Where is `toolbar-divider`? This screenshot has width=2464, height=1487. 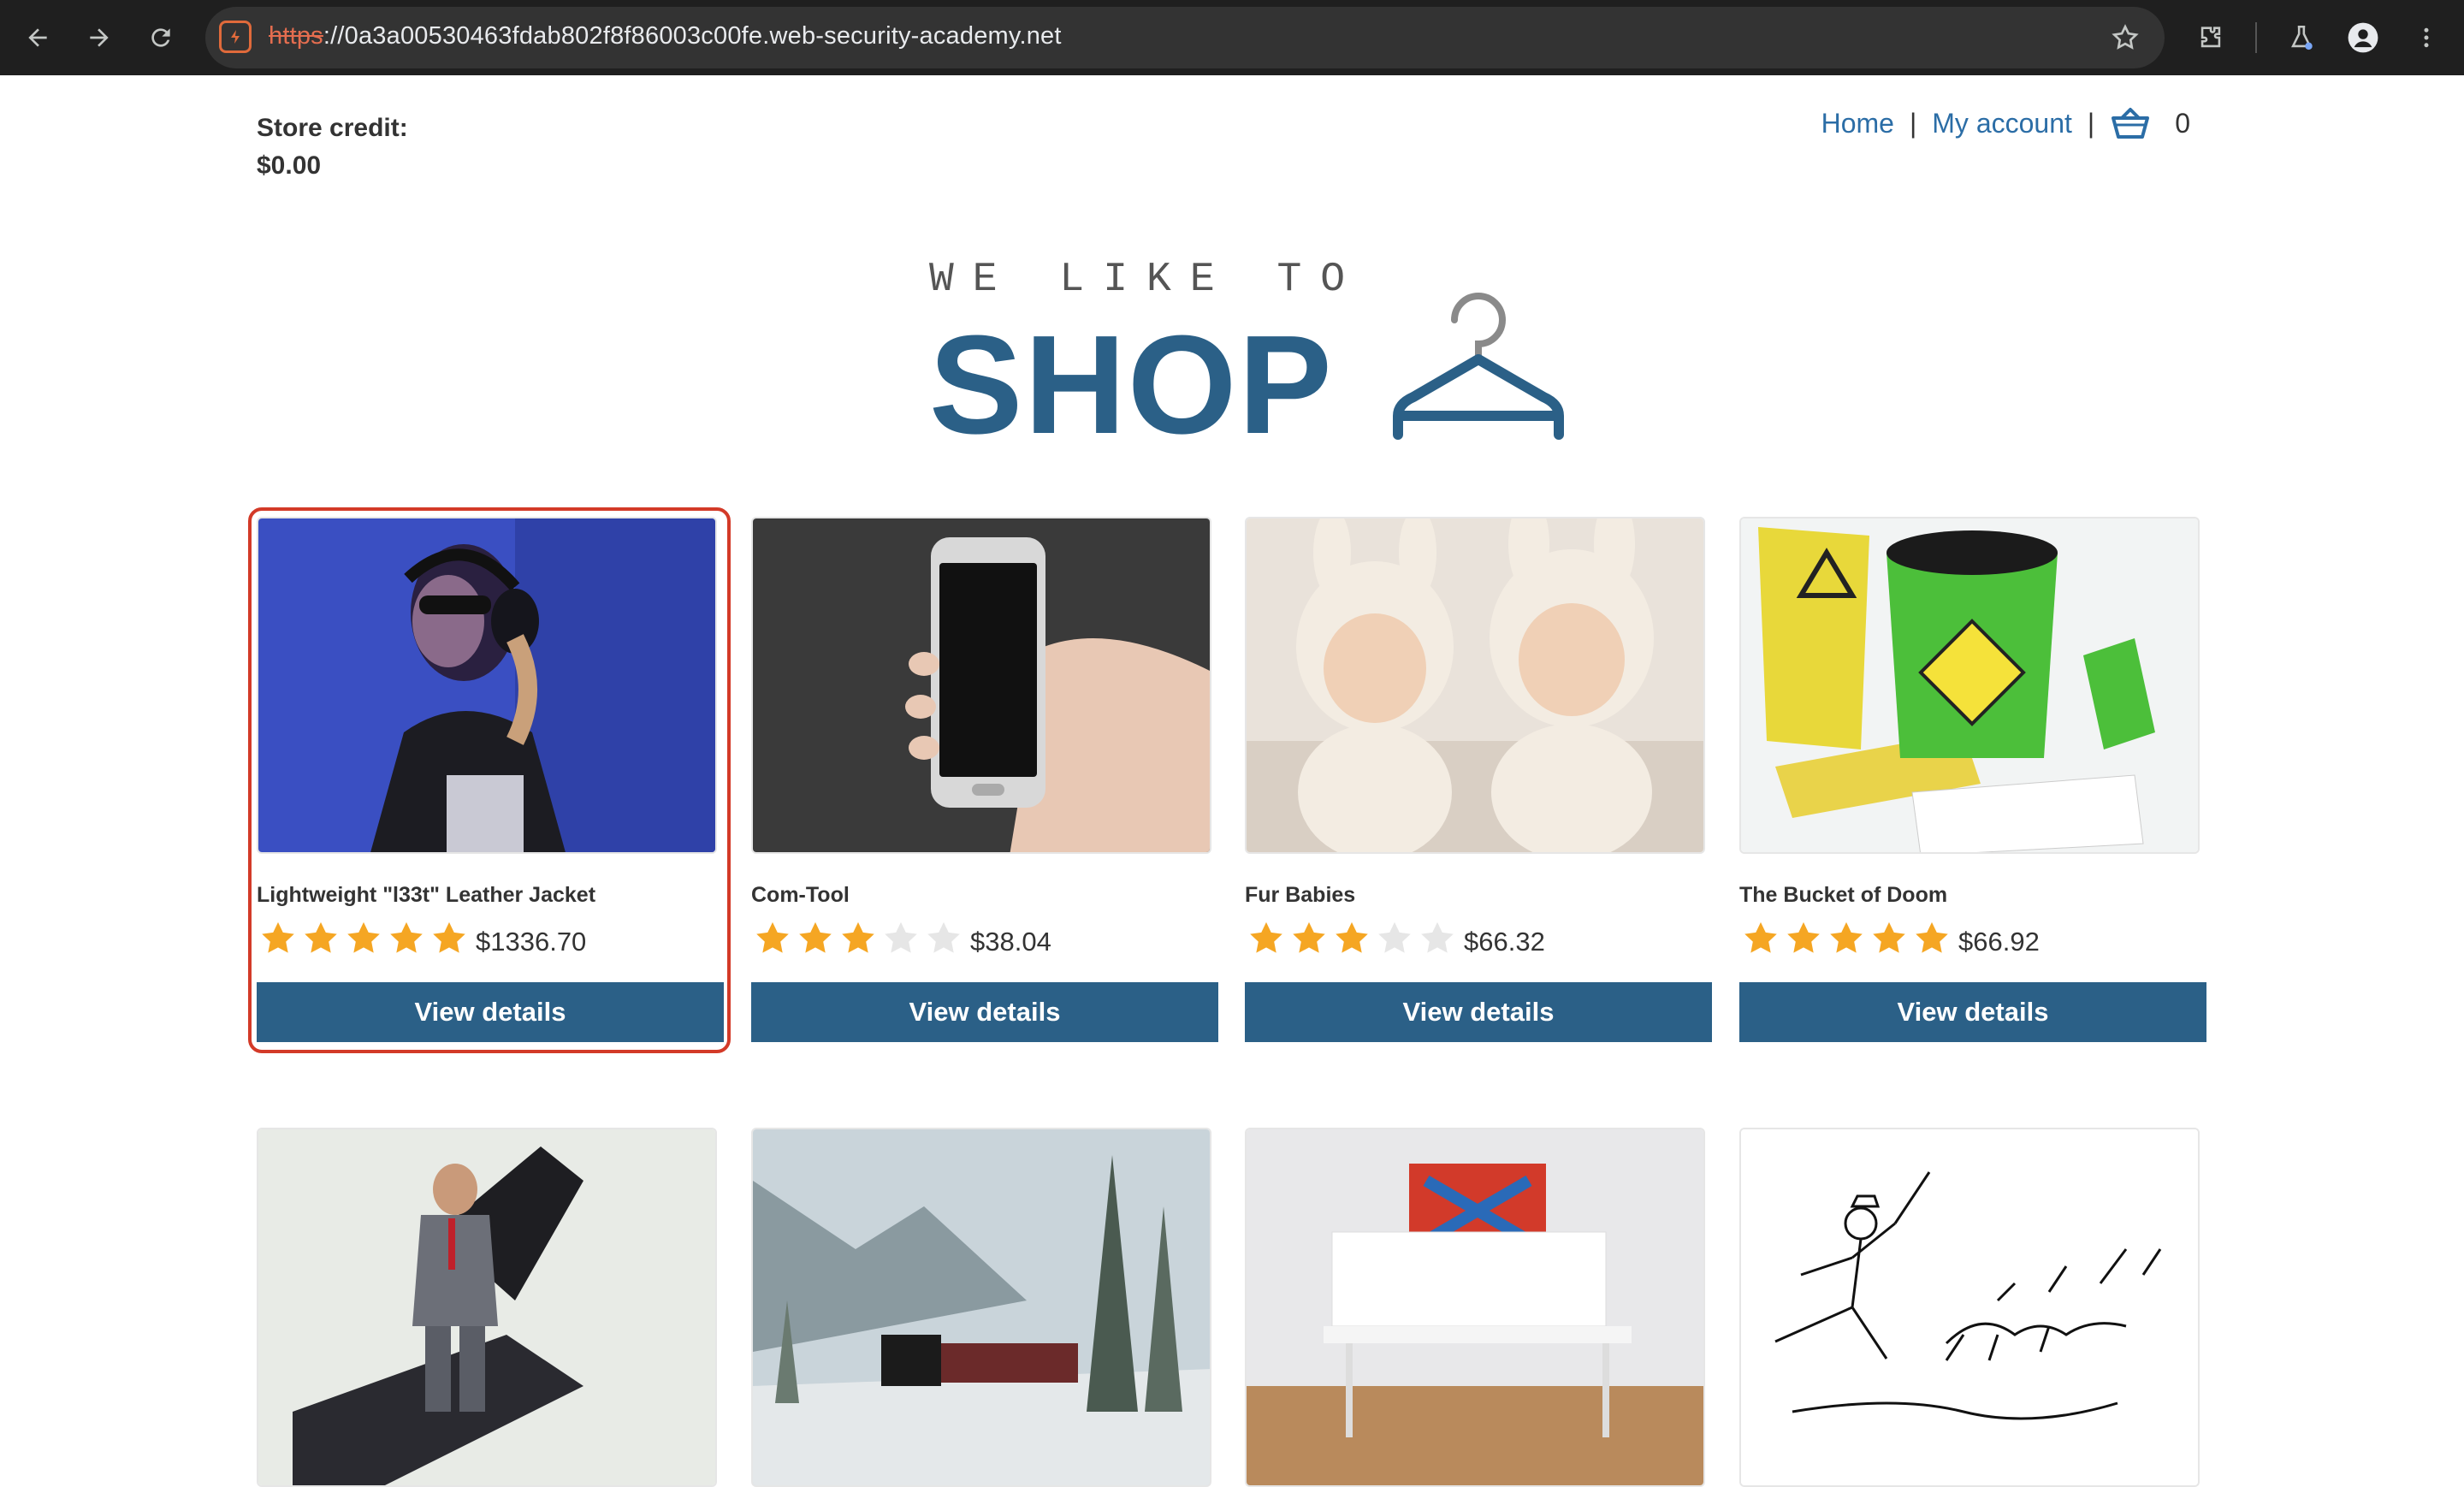
toolbar-divider is located at coordinates (2256, 37).